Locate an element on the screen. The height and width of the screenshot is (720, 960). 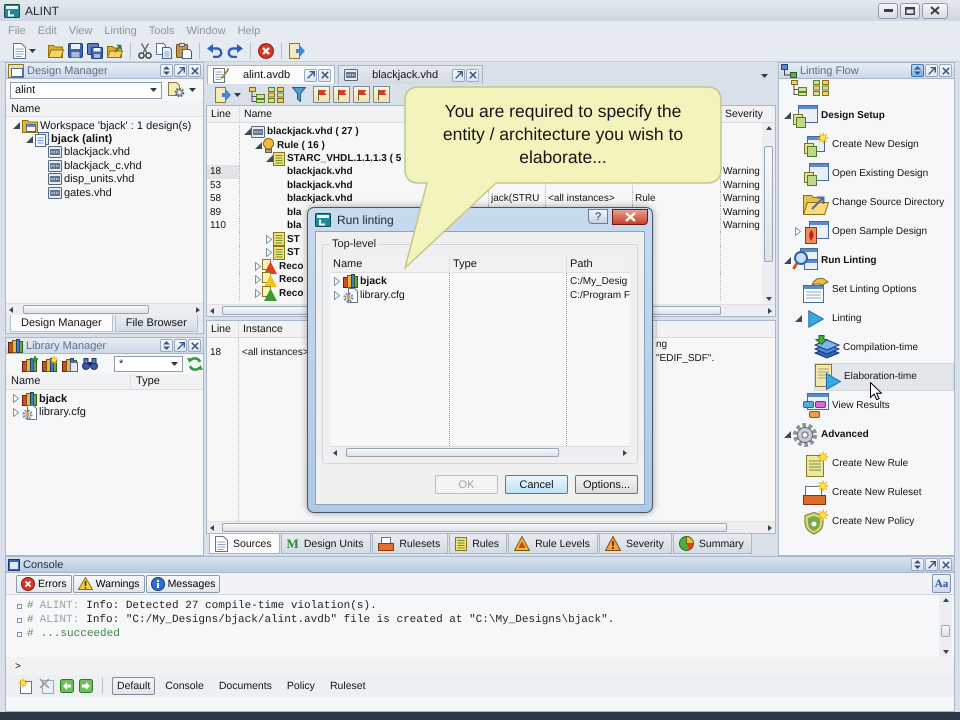
view-tab: Rules is located at coordinates (478, 544).